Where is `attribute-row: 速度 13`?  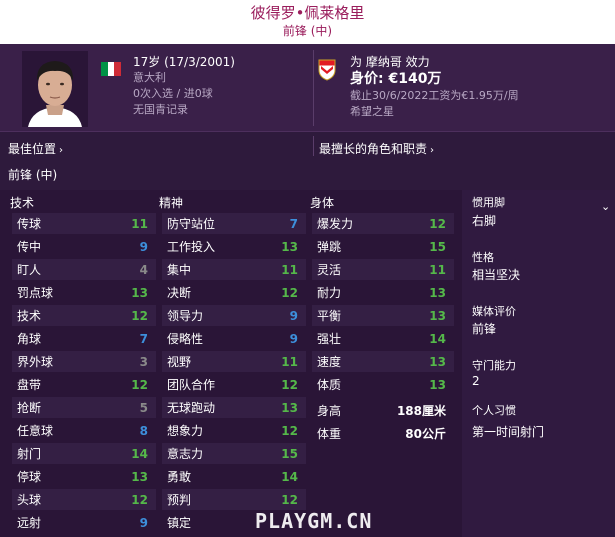
attribute-row: 速度 13 is located at coordinates (383, 361).